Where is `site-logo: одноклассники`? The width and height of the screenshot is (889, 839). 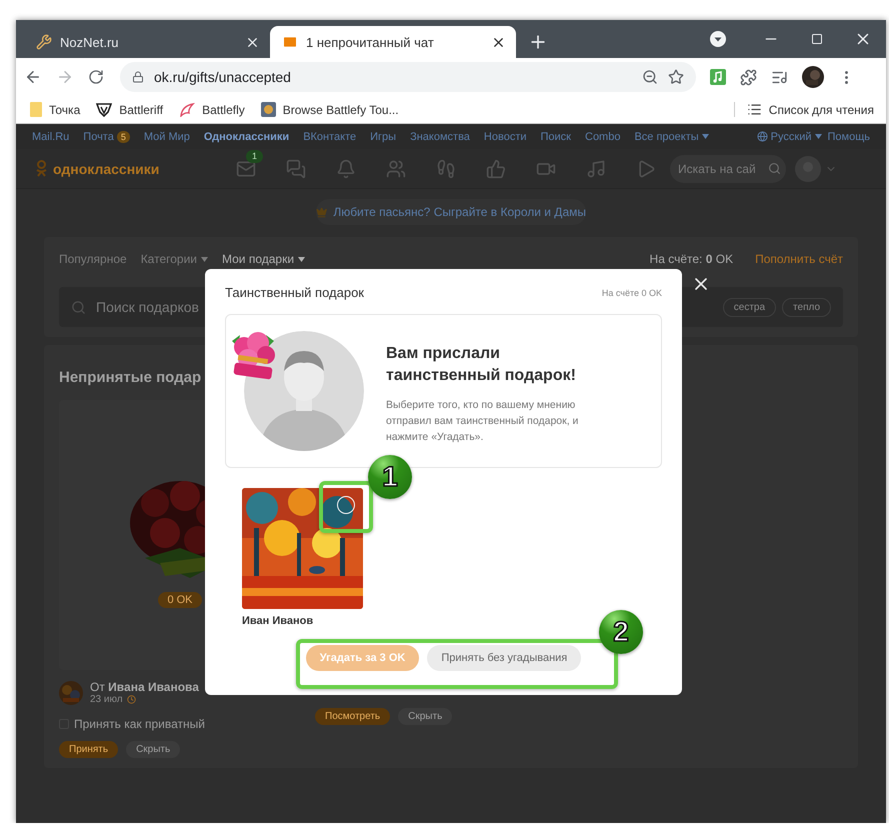
site-logo: одноклассники is located at coordinates (136, 168).